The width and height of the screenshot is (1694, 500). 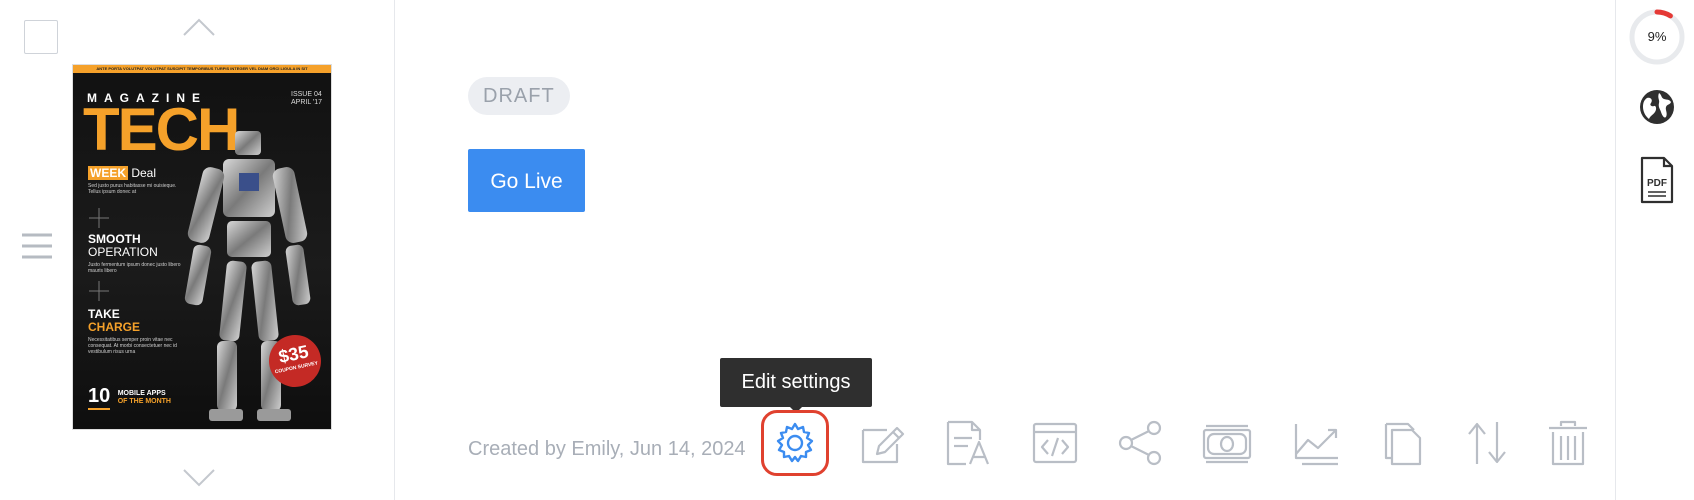 I want to click on pencil-icon, so click(x=883, y=445).